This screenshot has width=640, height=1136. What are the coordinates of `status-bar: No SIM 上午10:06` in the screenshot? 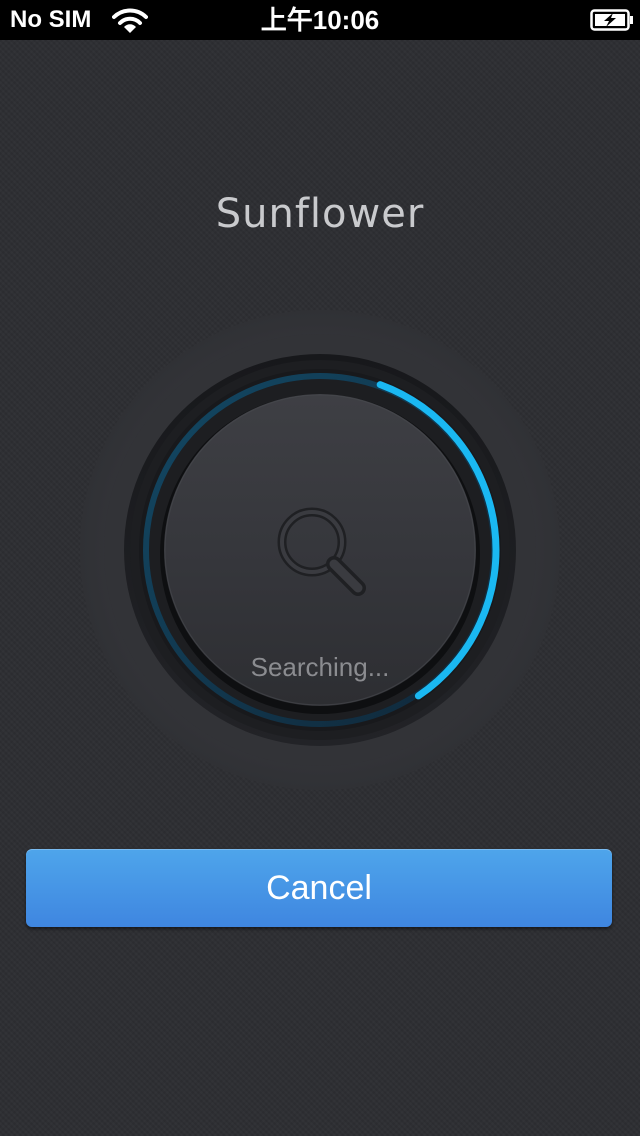 It's located at (320, 20).